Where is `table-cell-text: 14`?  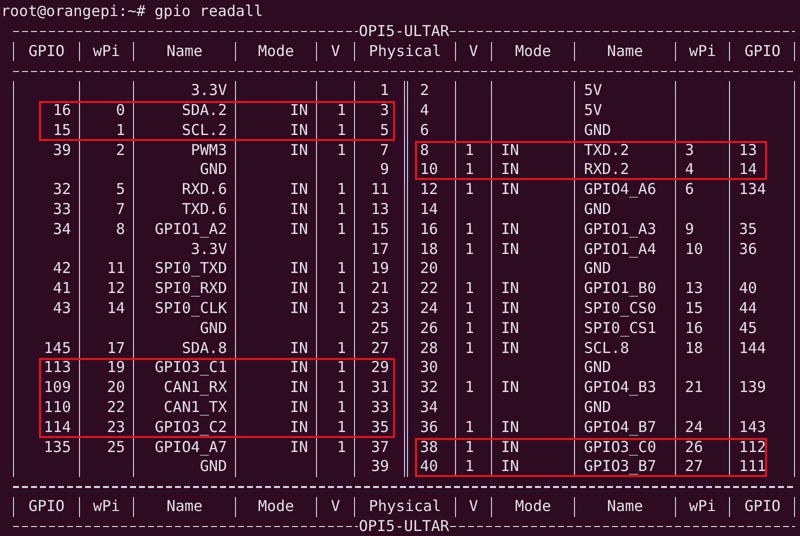
table-cell-text: 14 is located at coordinates (429, 210).